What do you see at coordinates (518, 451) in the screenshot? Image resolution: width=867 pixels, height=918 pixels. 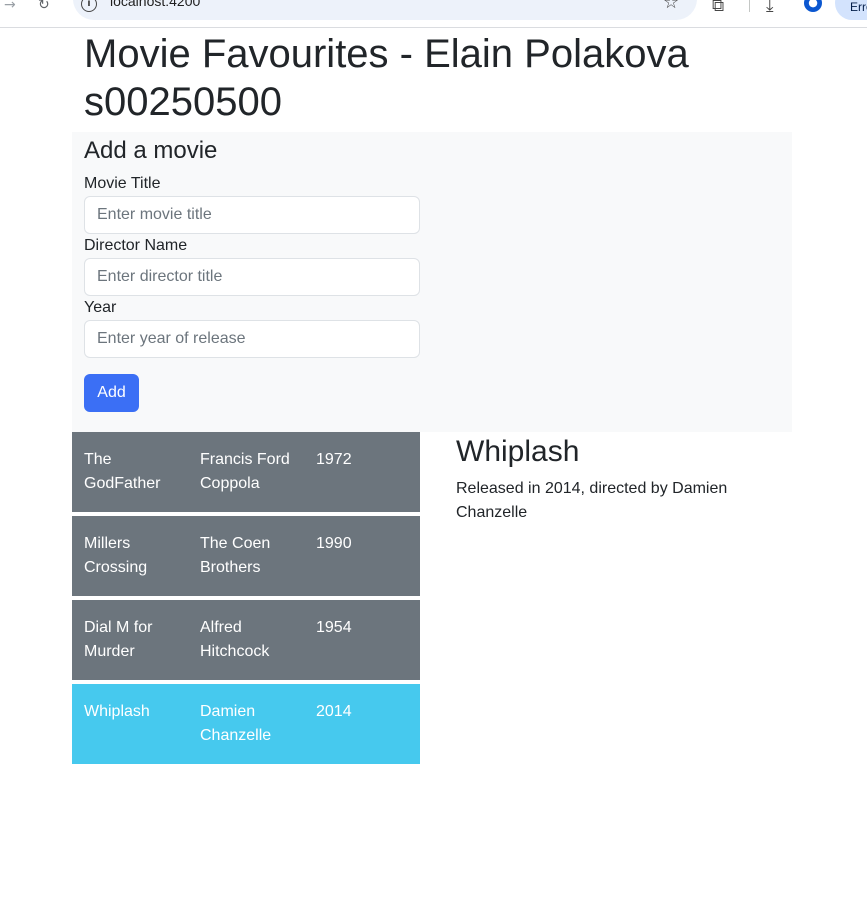 I see `detail-title: Whiplash` at bounding box center [518, 451].